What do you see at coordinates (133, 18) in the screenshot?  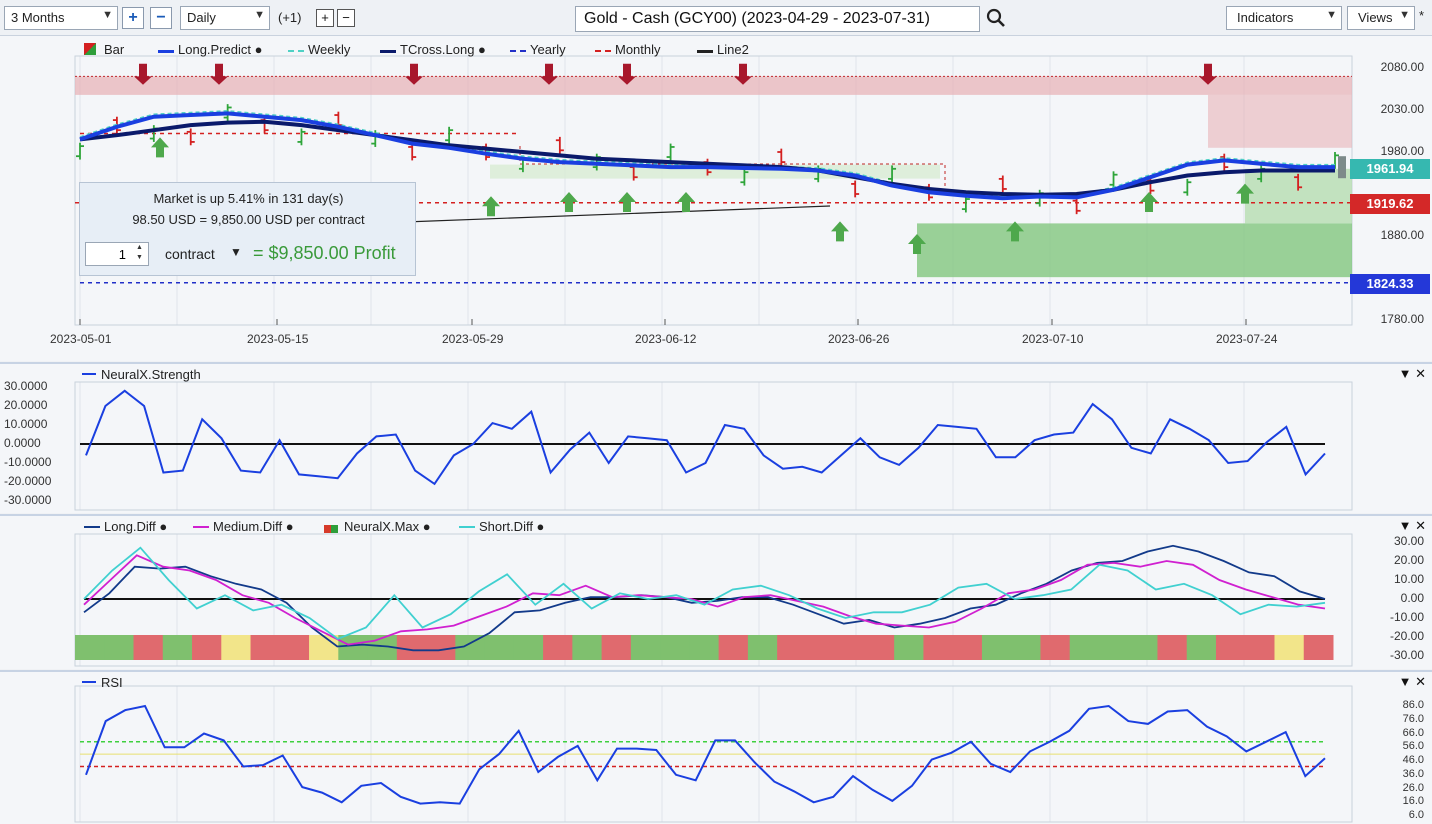 I see `zoom-in-button: +` at bounding box center [133, 18].